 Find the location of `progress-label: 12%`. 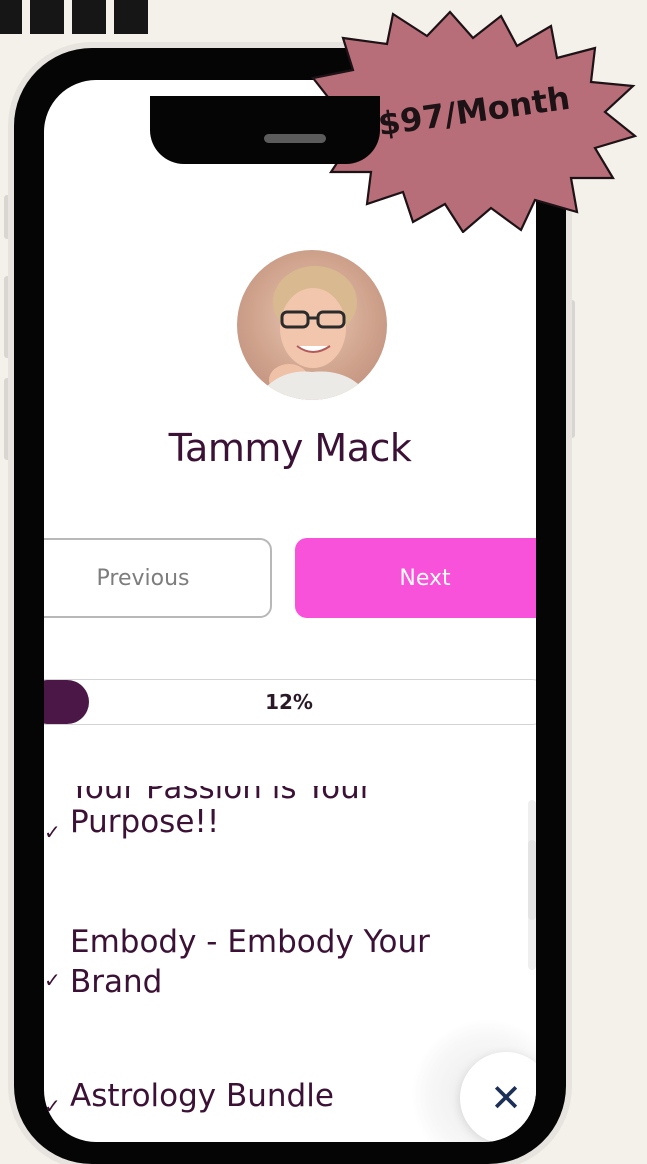

progress-label: 12% is located at coordinates (289, 702).